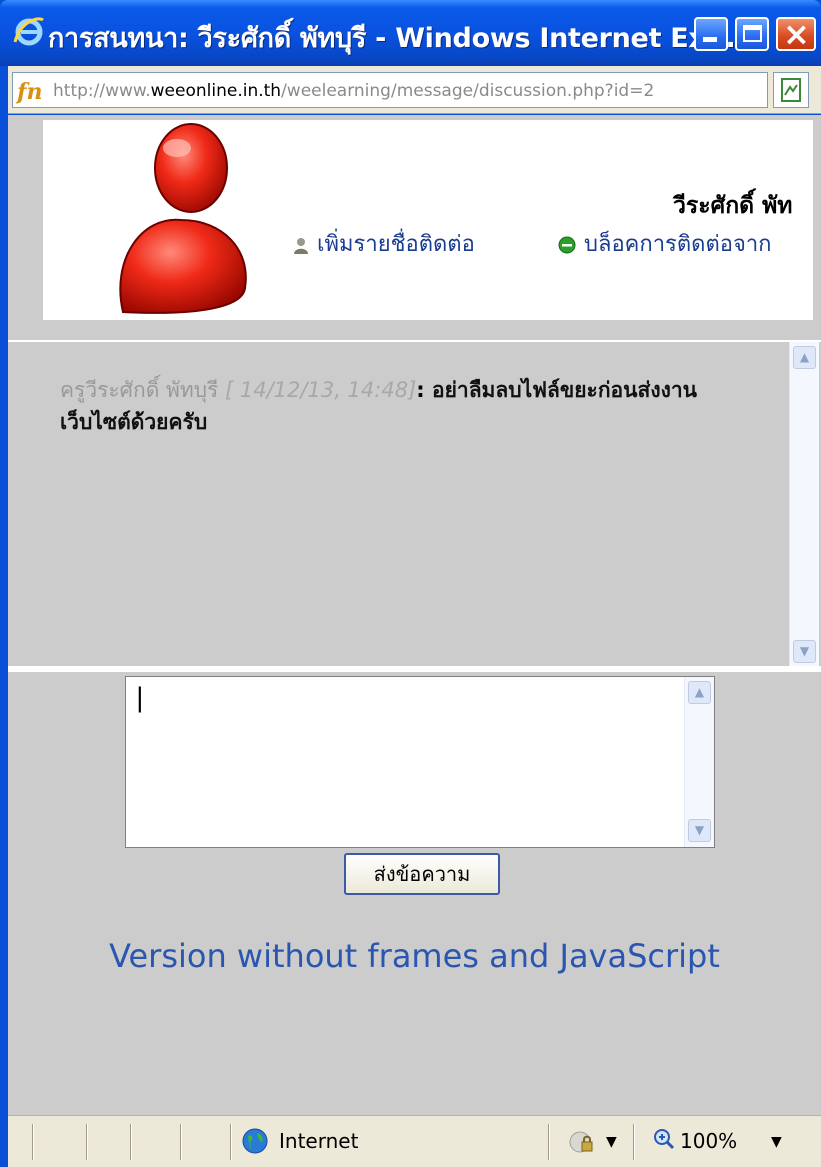  I want to click on user-avatar-icon, so click(183, 218).